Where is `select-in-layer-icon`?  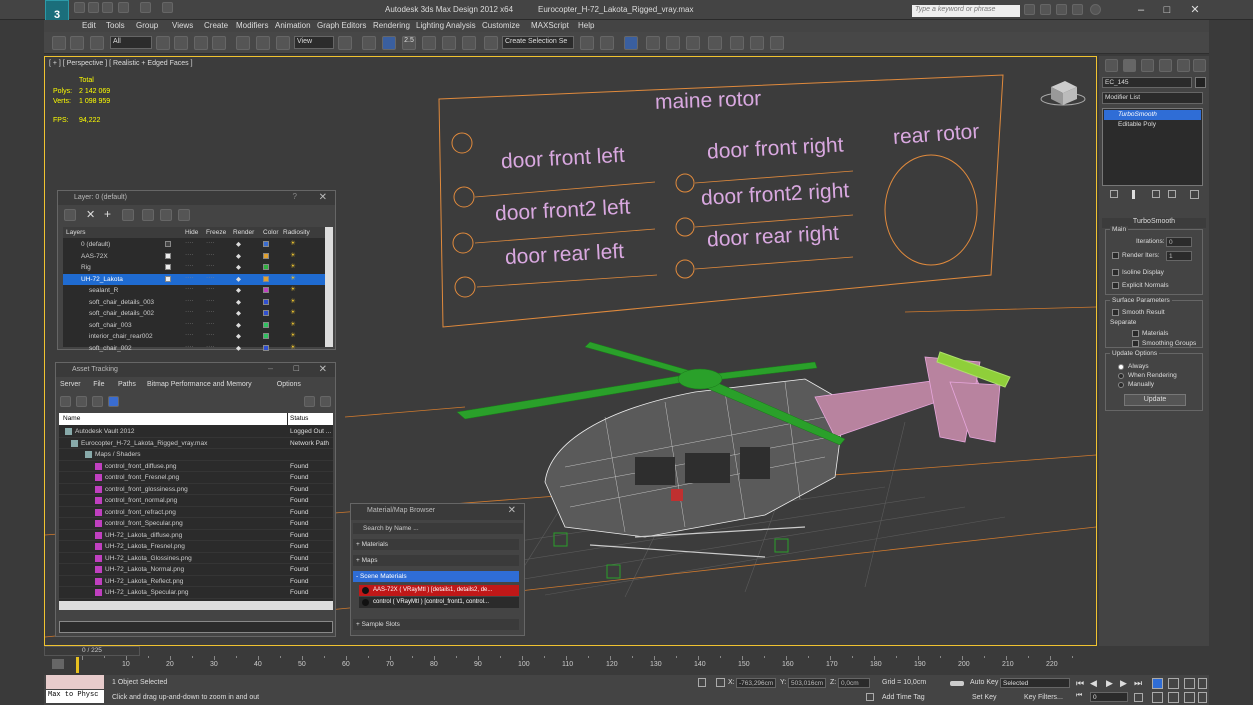
select-in-layer-icon is located at coordinates (128, 215).